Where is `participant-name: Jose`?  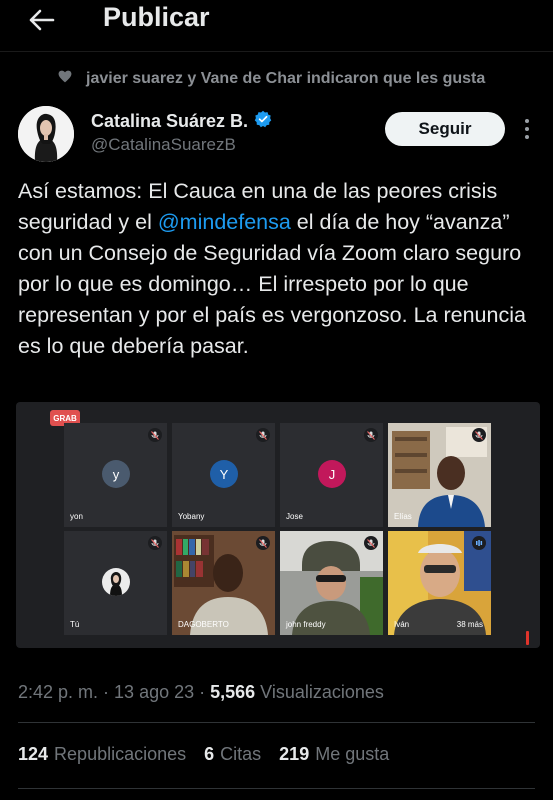
participant-name: Jose is located at coordinates (294, 516).